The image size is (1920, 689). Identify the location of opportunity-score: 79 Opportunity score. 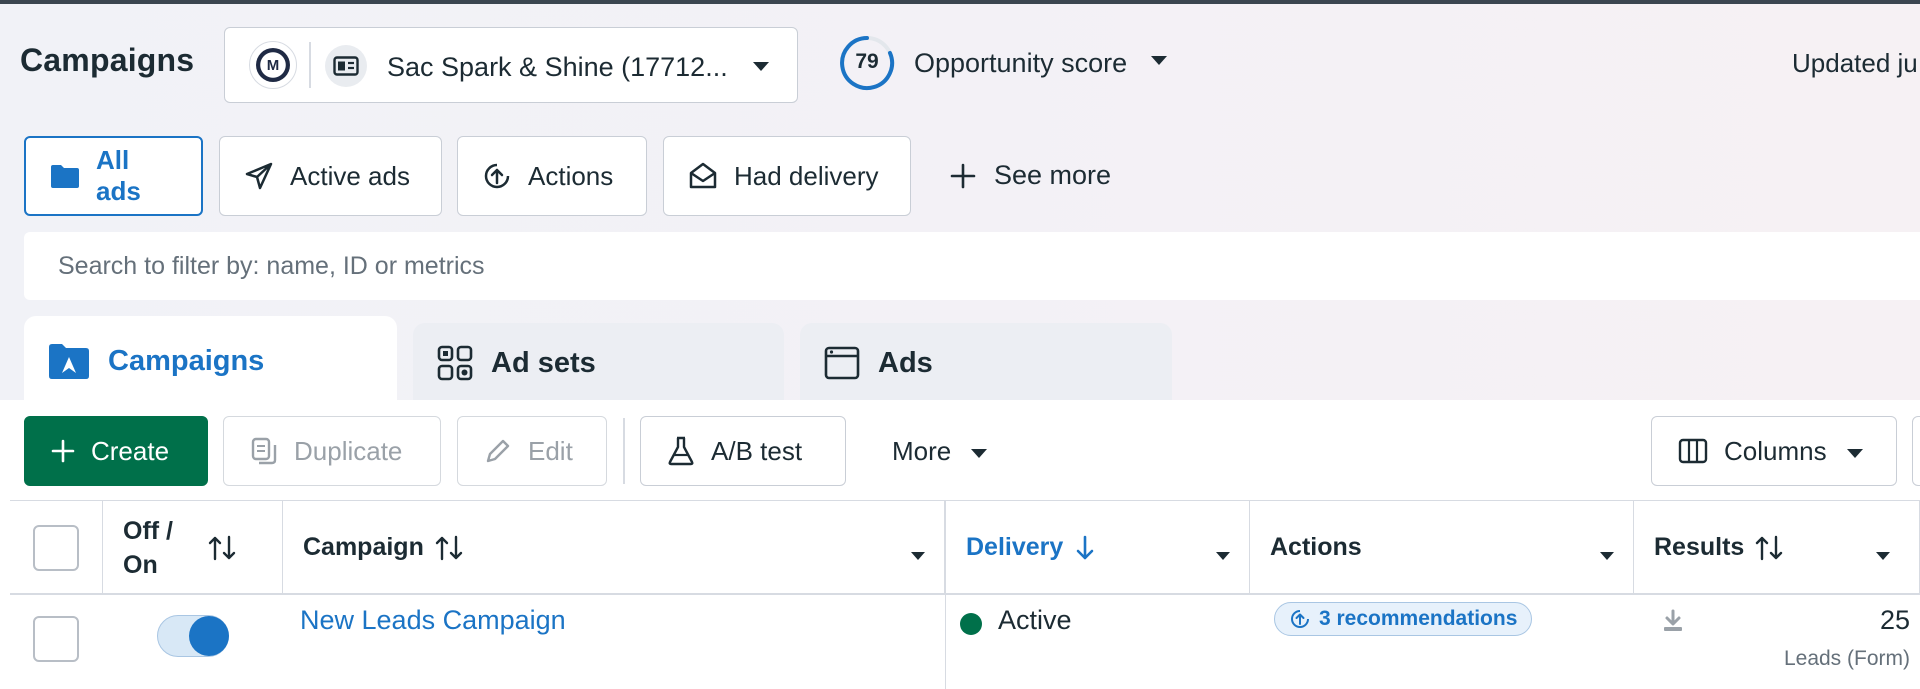
(1003, 63).